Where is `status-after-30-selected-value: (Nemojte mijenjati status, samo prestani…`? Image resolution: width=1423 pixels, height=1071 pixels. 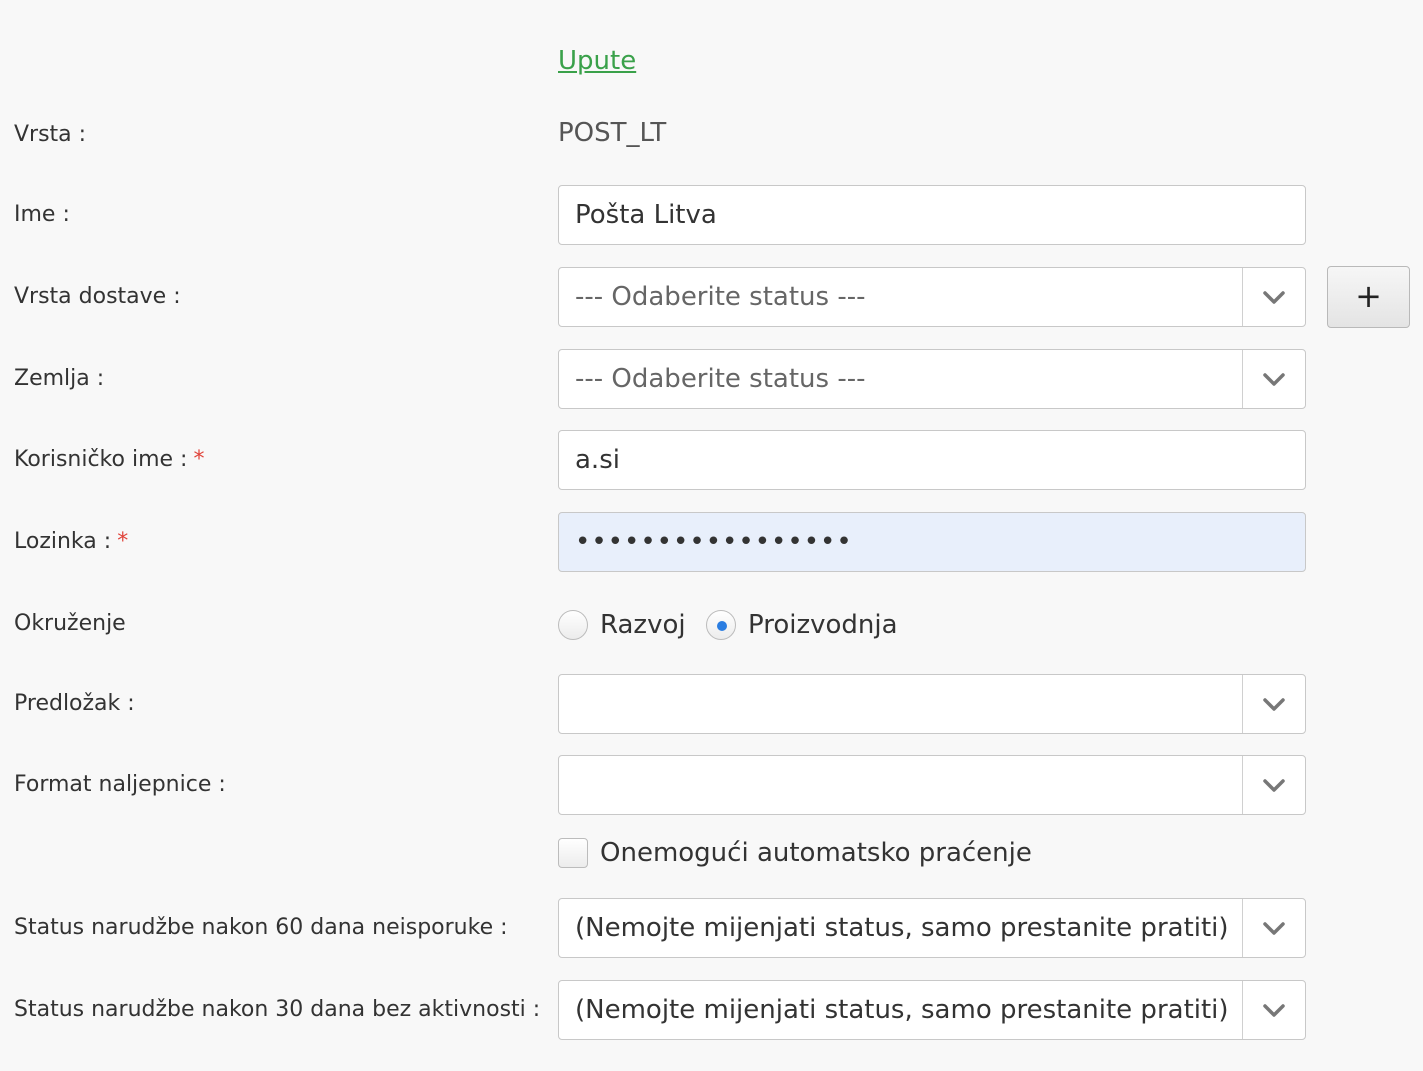
status-after-30-selected-value: (Nemojte mijenjati status, samo prestani… is located at coordinates (902, 1010).